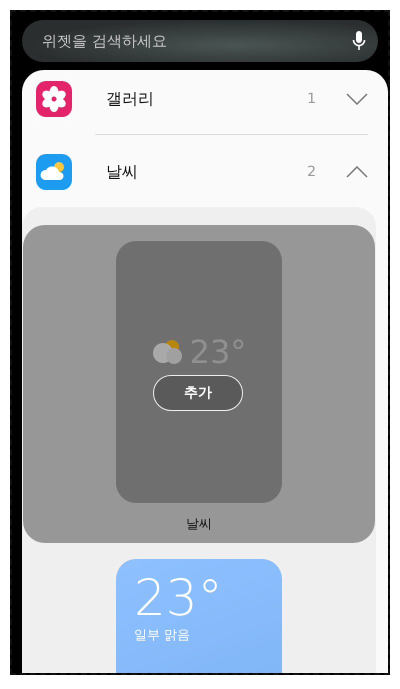 The height and width of the screenshot is (689, 400). I want to click on add-button: 추가, so click(198, 393).